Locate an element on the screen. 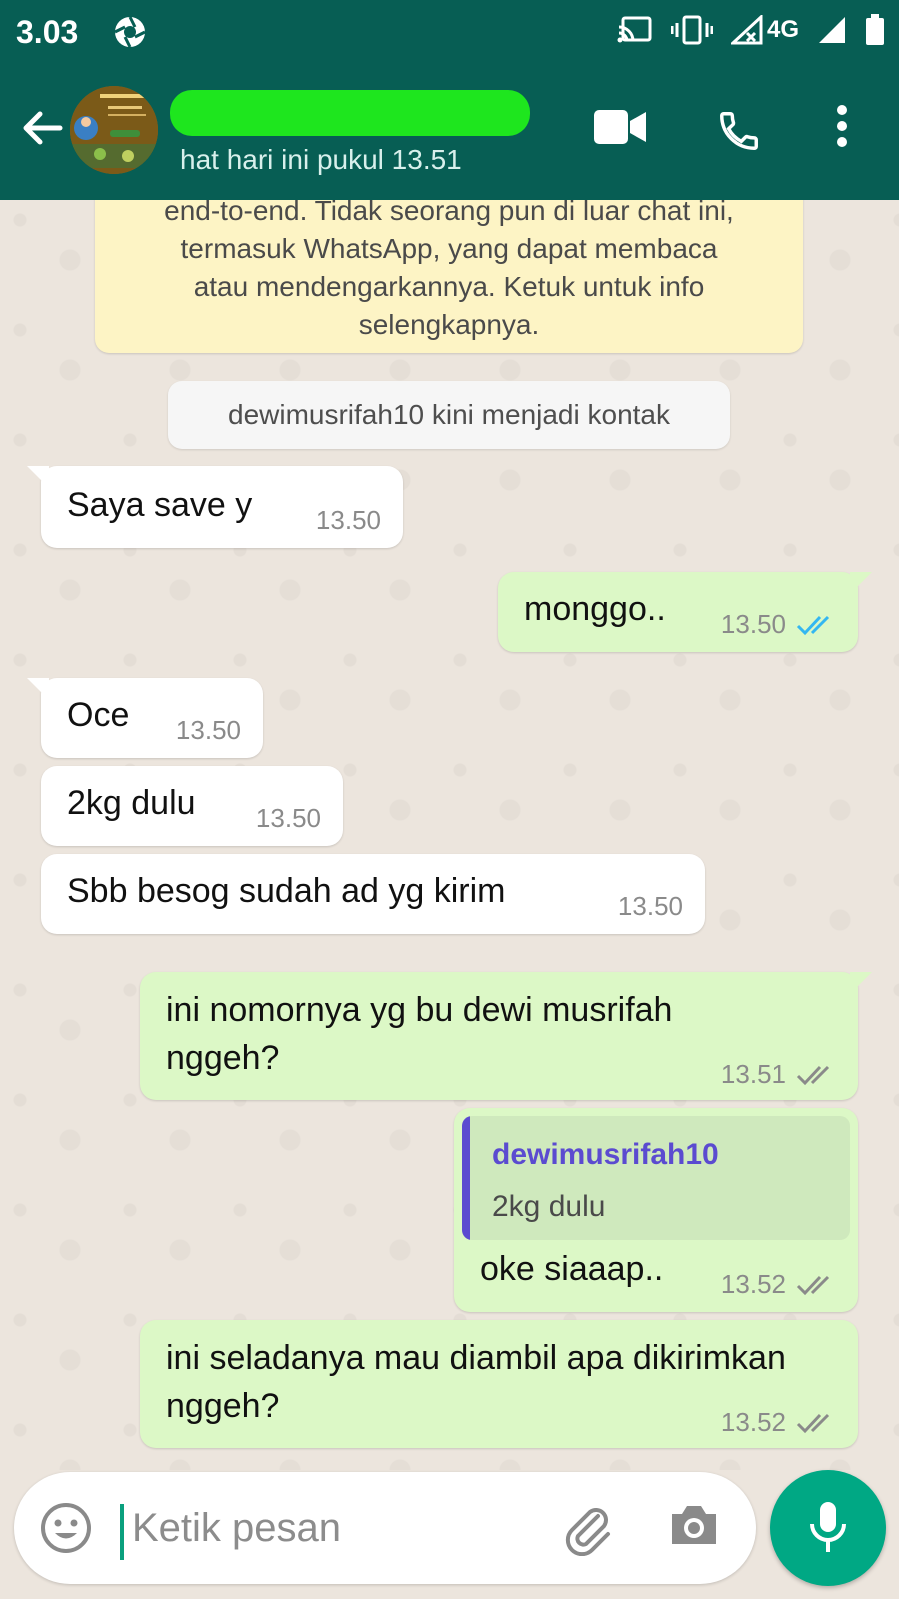 This screenshot has height=1599, width=899. text-cursor is located at coordinates (122, 1532).